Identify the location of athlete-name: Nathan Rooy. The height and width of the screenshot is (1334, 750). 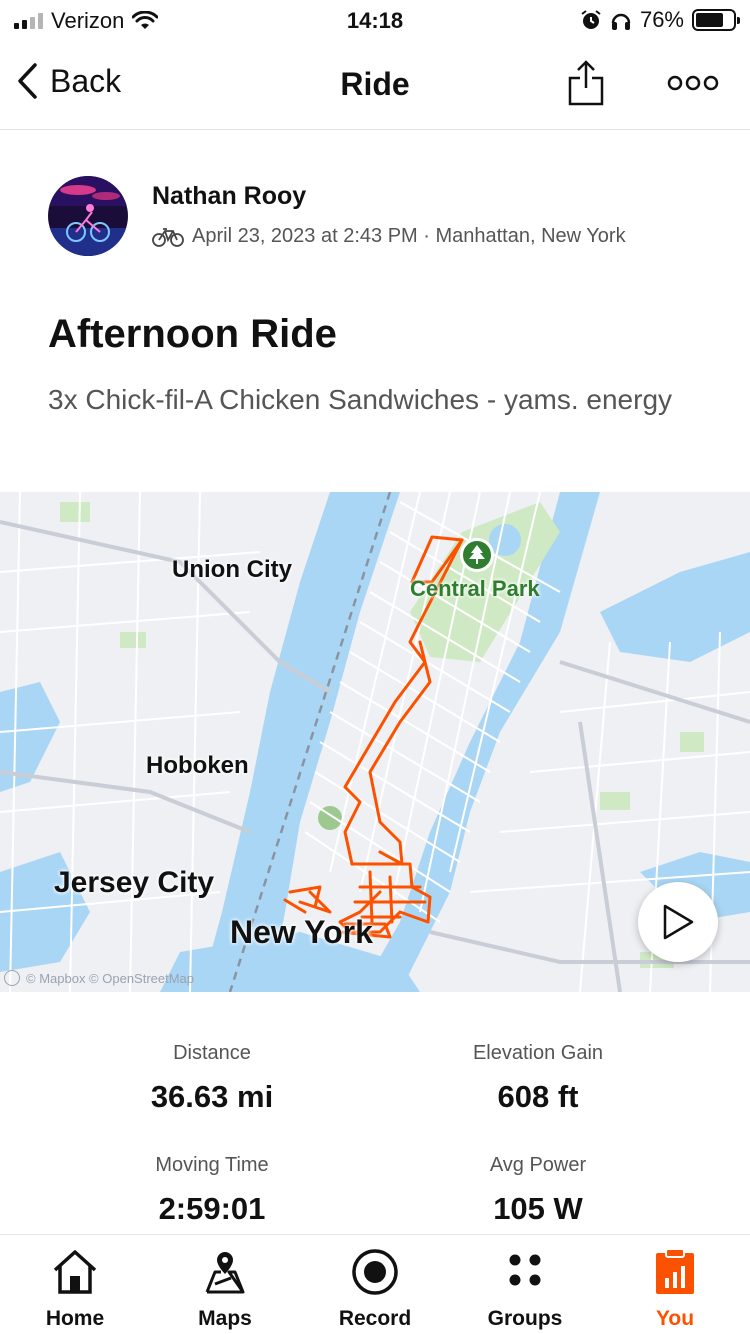
(229, 196).